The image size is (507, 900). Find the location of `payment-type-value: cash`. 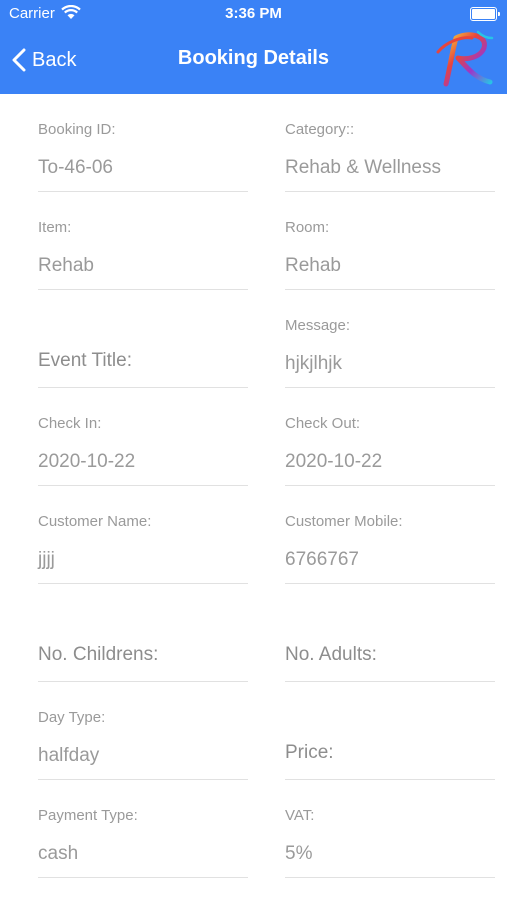

payment-type-value: cash is located at coordinates (58, 853).